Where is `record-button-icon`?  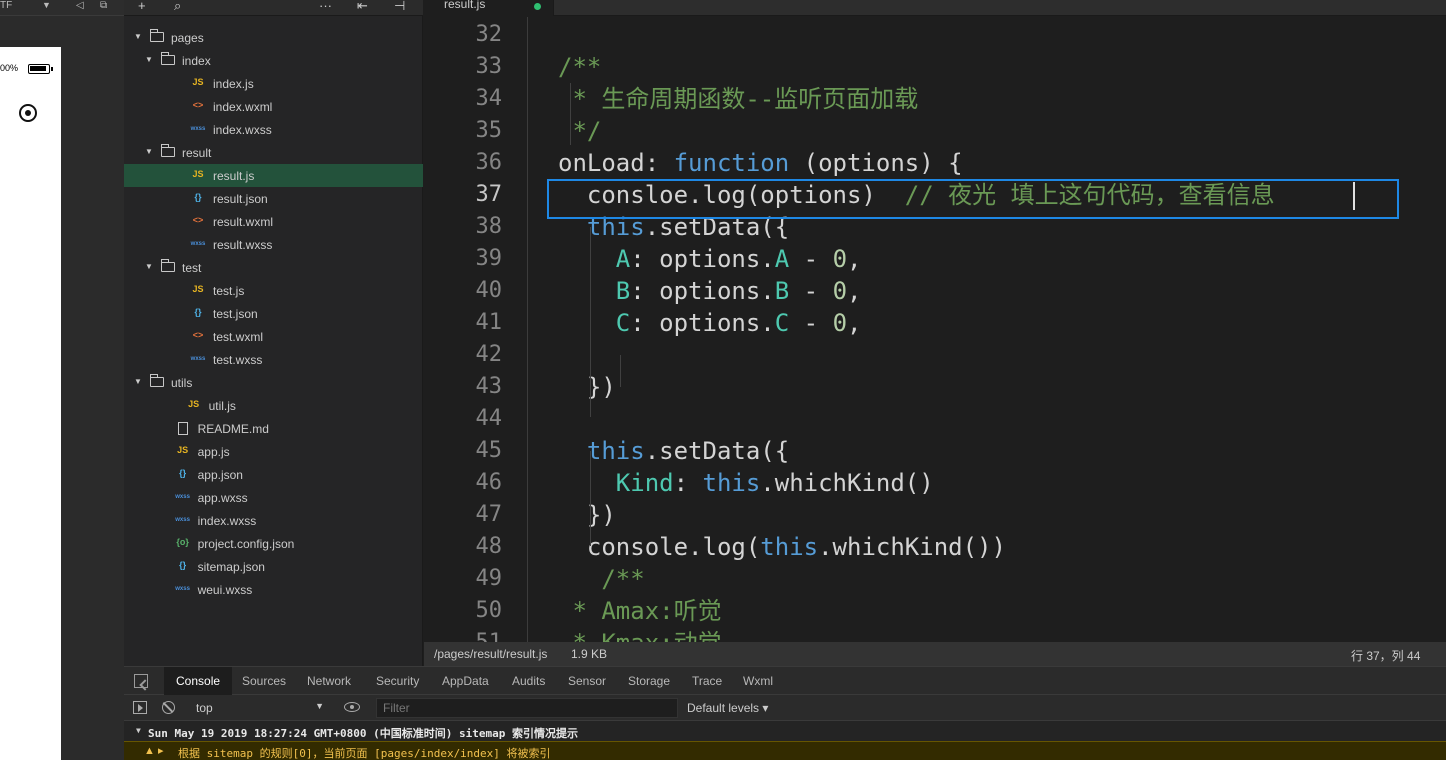 record-button-icon is located at coordinates (28, 113).